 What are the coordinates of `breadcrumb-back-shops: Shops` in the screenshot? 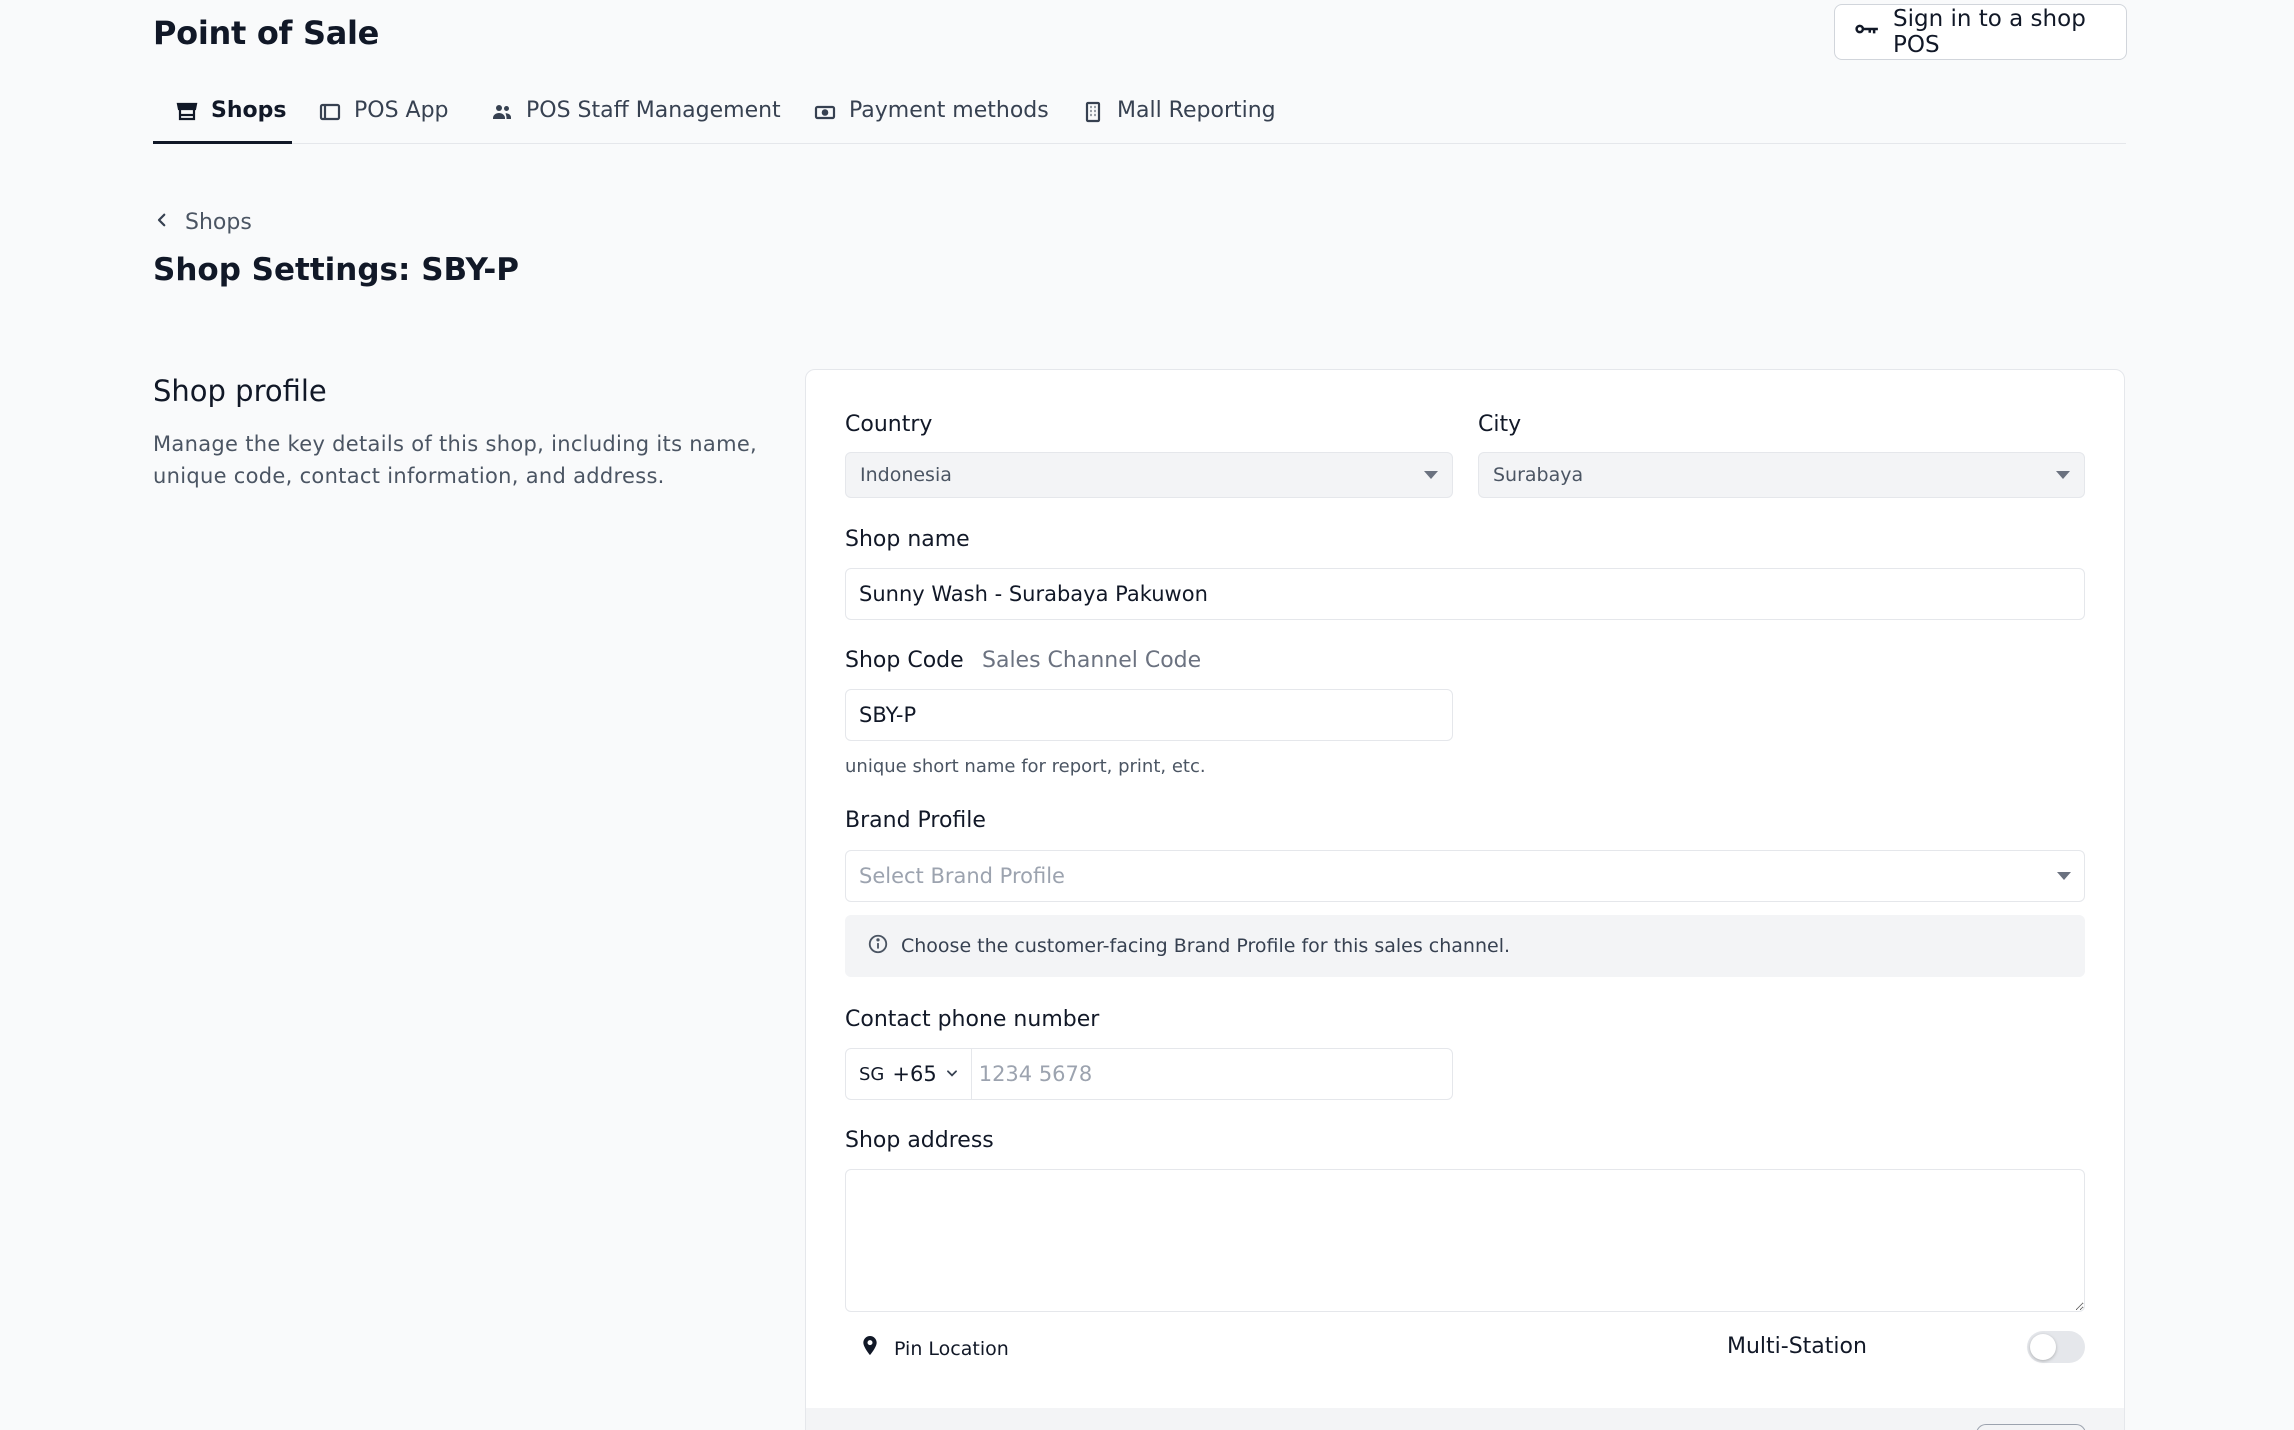 It's located at (202, 222).